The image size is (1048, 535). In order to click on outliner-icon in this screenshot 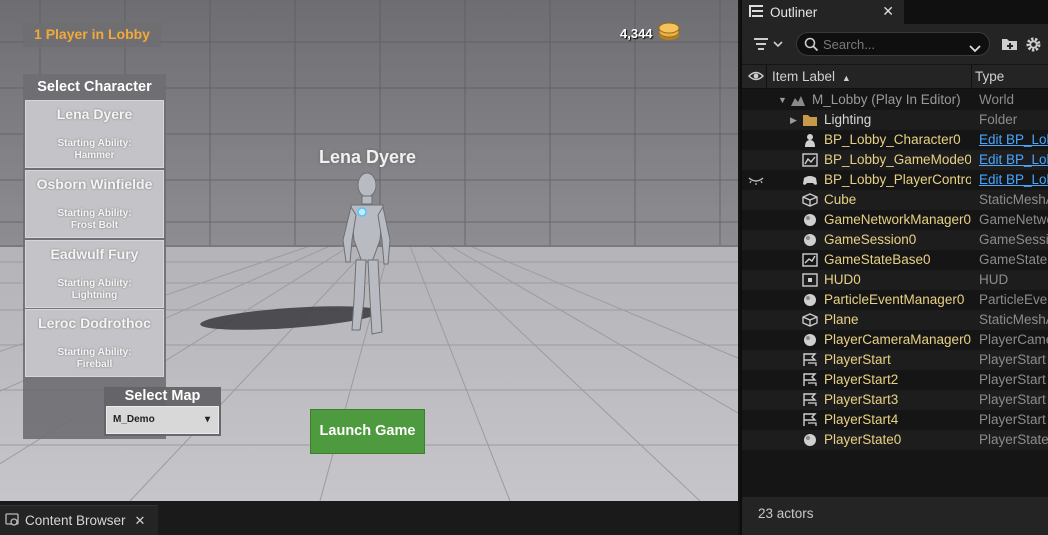, I will do `click(756, 12)`.